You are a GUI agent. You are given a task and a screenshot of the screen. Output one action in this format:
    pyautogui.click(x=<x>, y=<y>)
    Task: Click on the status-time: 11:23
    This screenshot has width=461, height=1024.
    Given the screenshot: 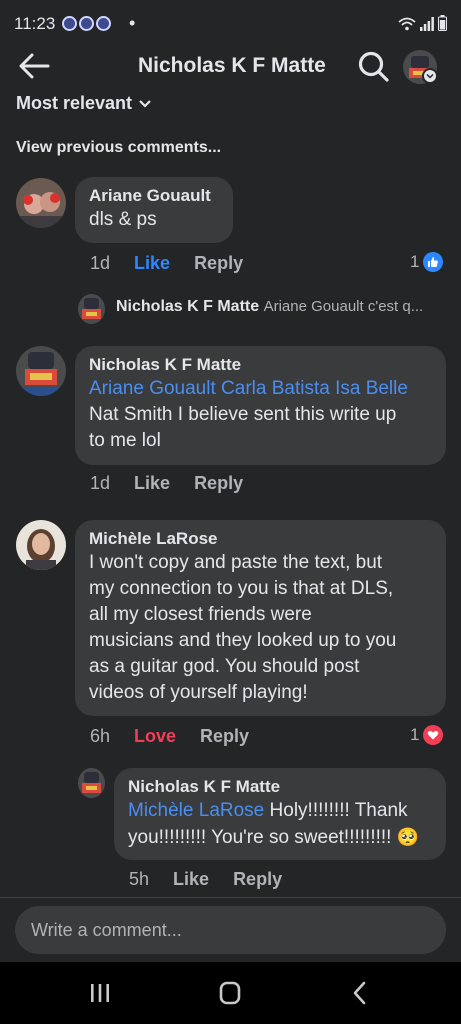 What is the action you would take?
    pyautogui.click(x=35, y=23)
    